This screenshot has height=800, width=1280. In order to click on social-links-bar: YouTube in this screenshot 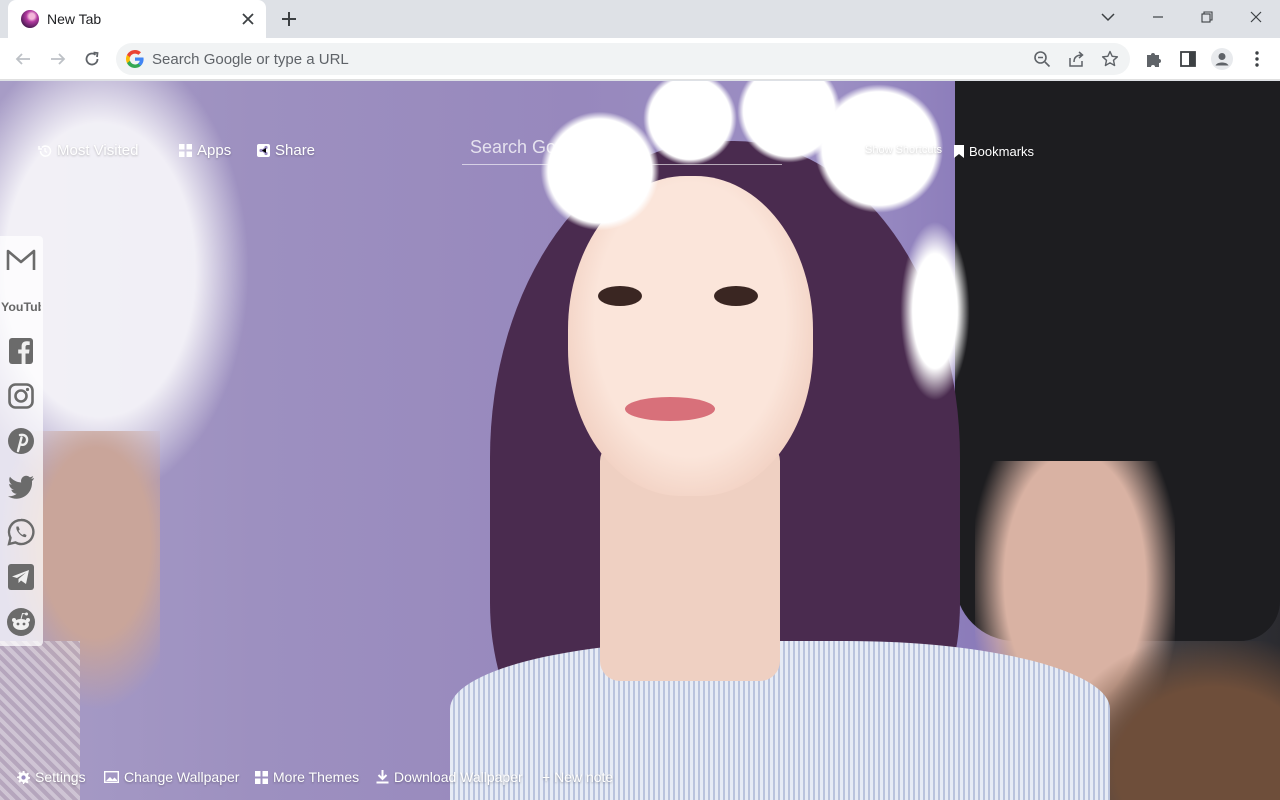, I will do `click(21, 441)`.